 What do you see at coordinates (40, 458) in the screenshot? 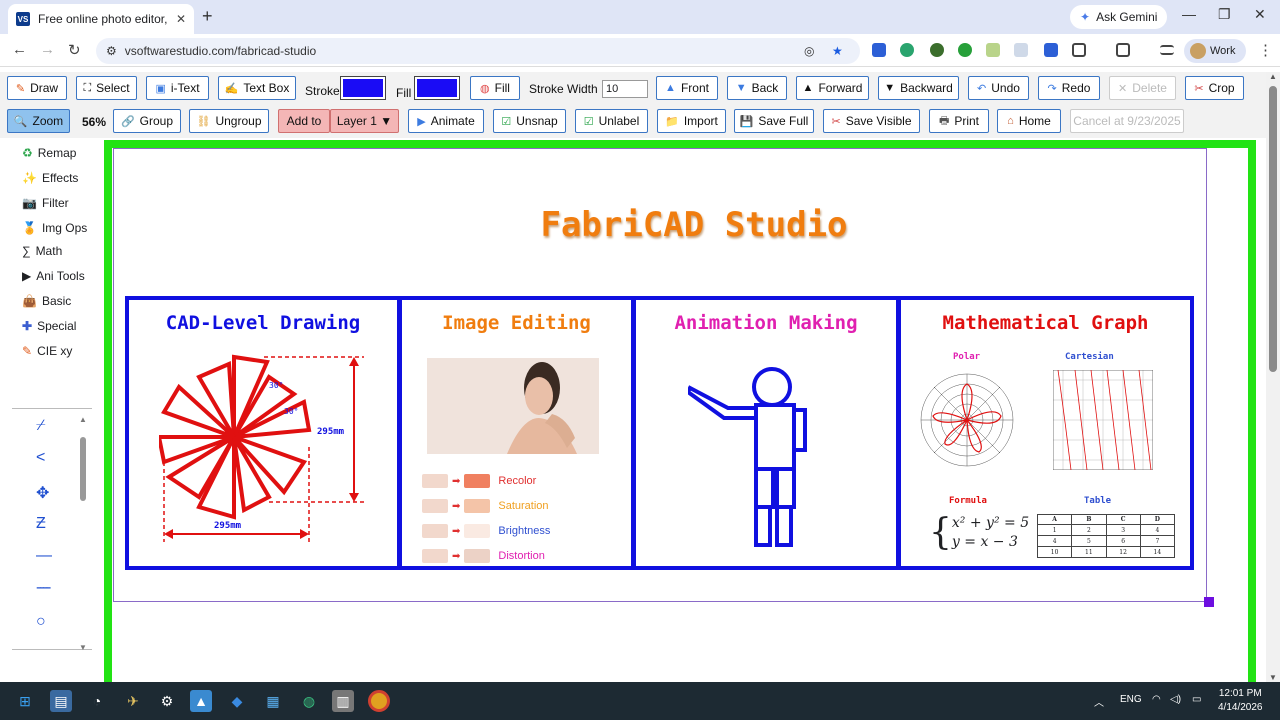
I see `angle-icon: <` at bounding box center [40, 458].